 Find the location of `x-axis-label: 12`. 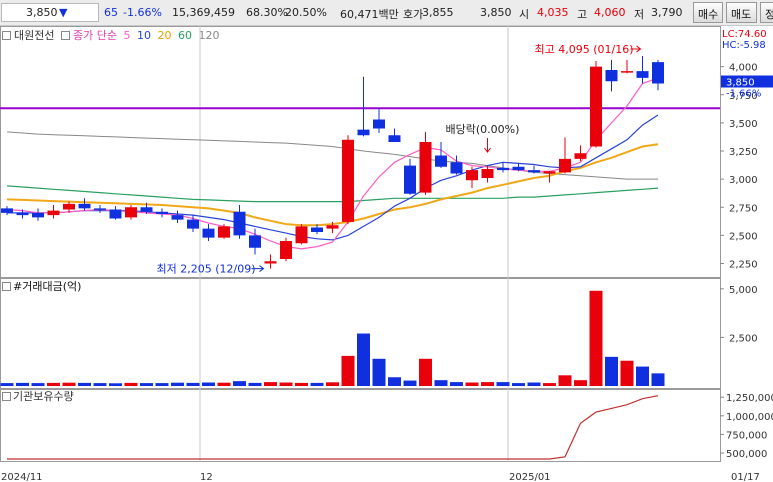

x-axis-label: 12 is located at coordinates (206, 477).